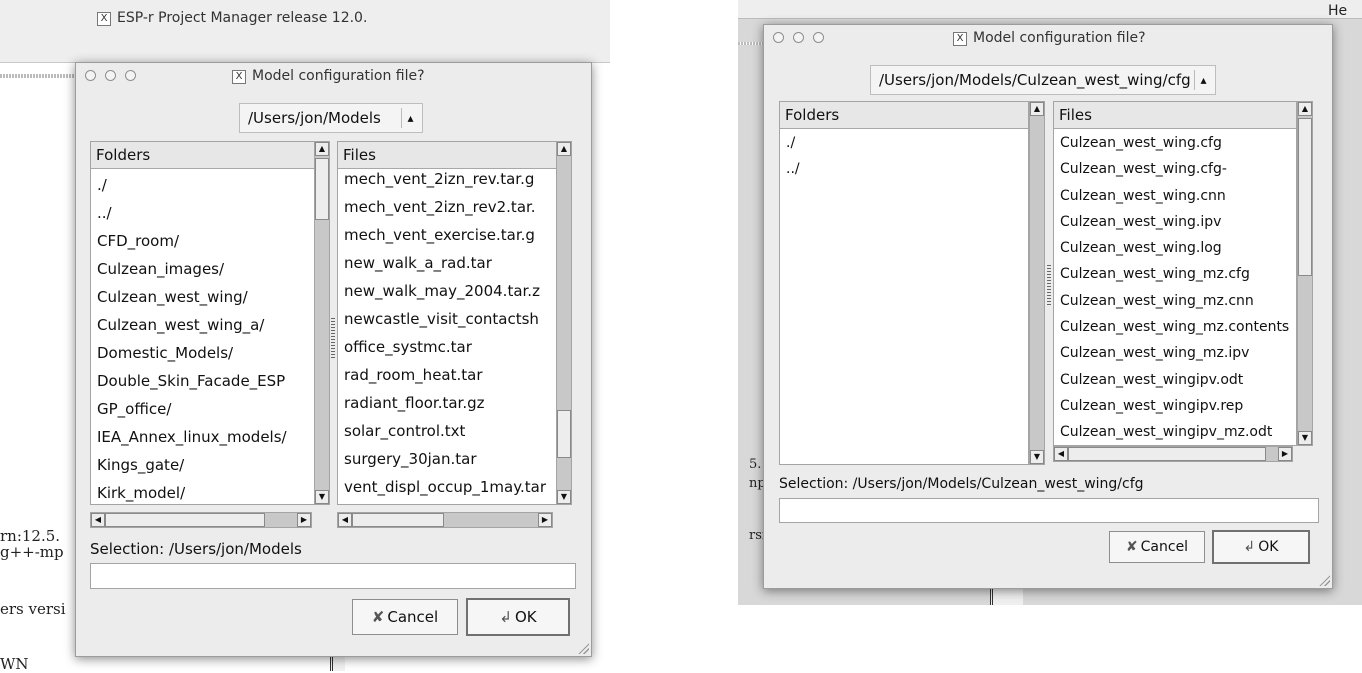  Describe the element at coordinates (203, 409) in the screenshot. I see `folder-item: GP_office/` at that location.